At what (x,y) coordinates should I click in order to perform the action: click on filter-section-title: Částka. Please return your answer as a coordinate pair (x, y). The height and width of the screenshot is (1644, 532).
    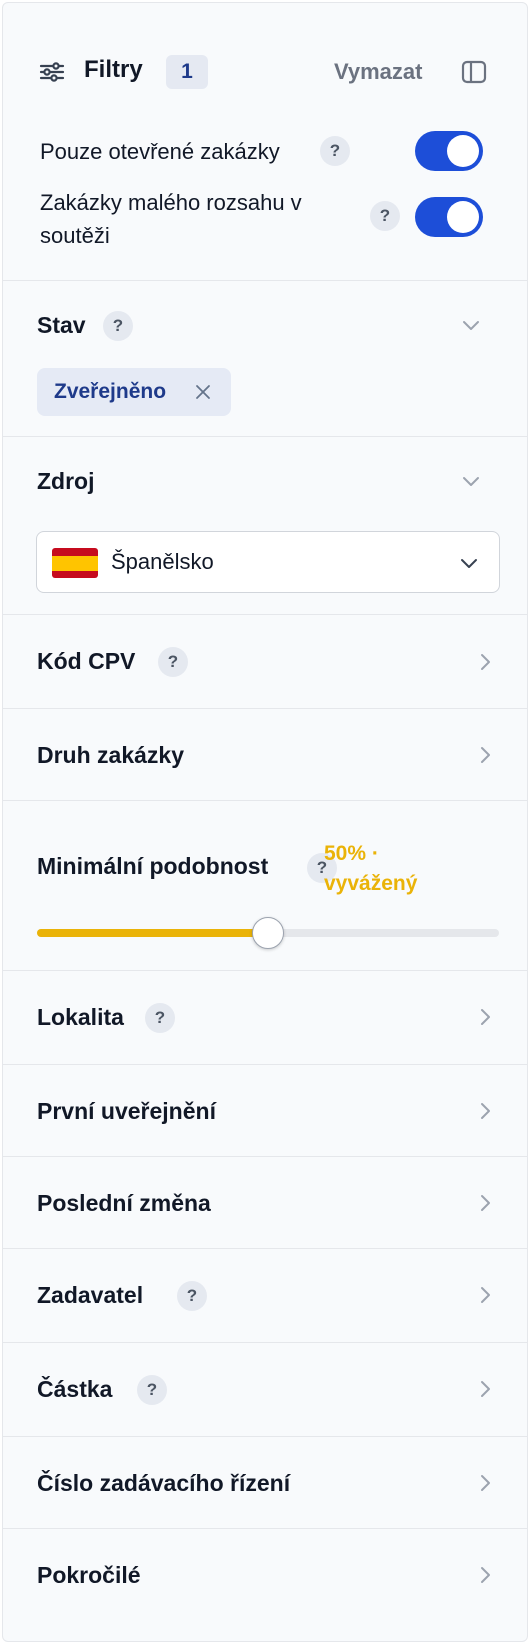
    Looking at the image, I should click on (75, 1389).